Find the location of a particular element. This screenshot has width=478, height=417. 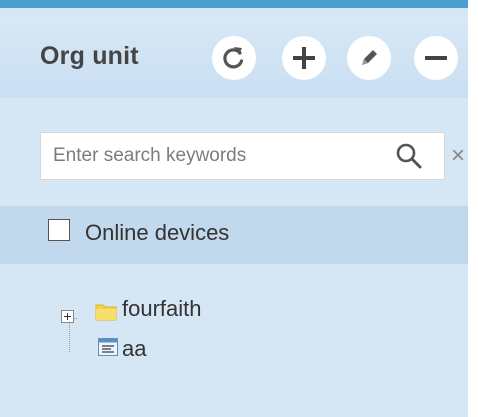

tree-expand-toggle is located at coordinates (67, 316).